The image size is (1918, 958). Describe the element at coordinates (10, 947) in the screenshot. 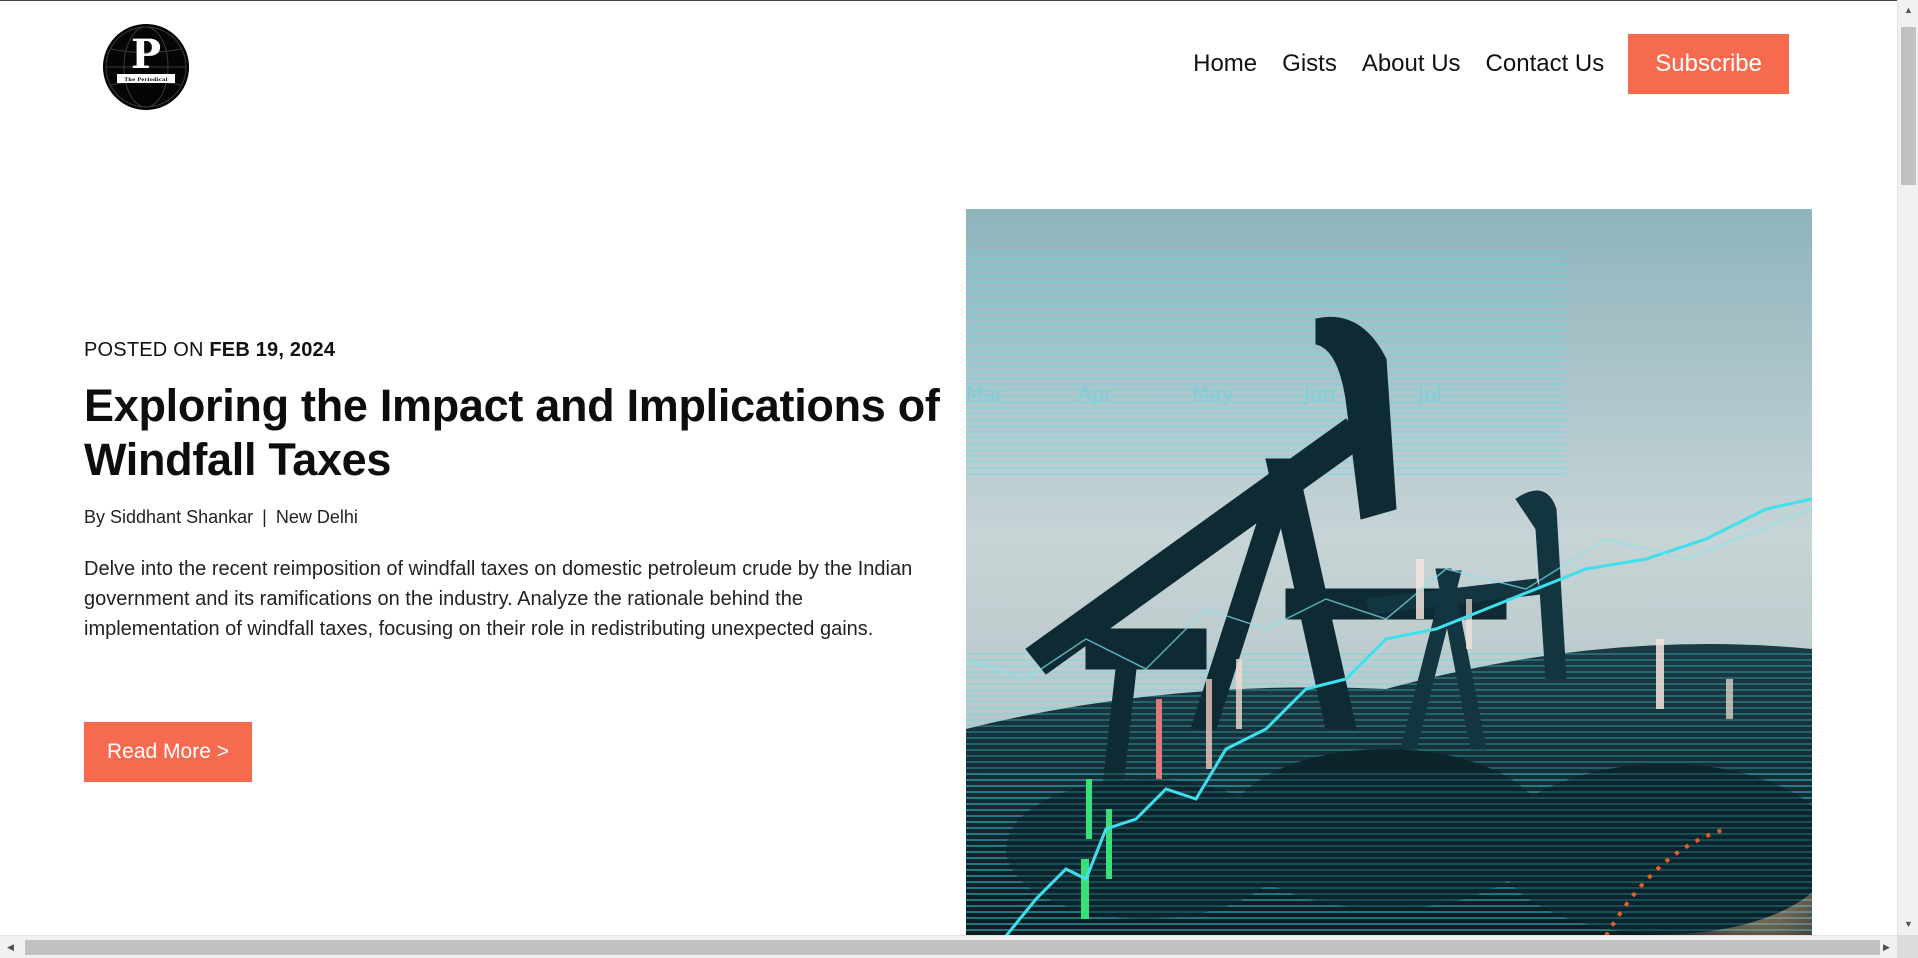

I see `scroll-left-arrow-icon: ◀` at that location.